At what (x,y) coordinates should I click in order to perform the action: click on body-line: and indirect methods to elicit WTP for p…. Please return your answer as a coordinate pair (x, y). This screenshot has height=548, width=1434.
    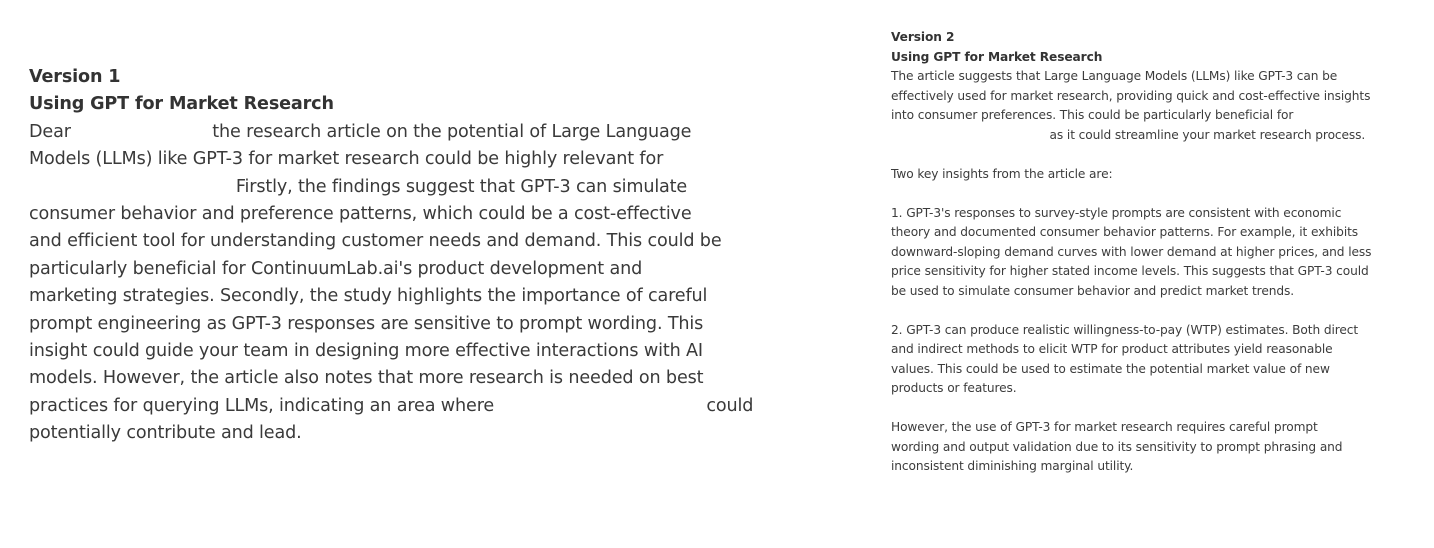
    Looking at the image, I should click on (1112, 349).